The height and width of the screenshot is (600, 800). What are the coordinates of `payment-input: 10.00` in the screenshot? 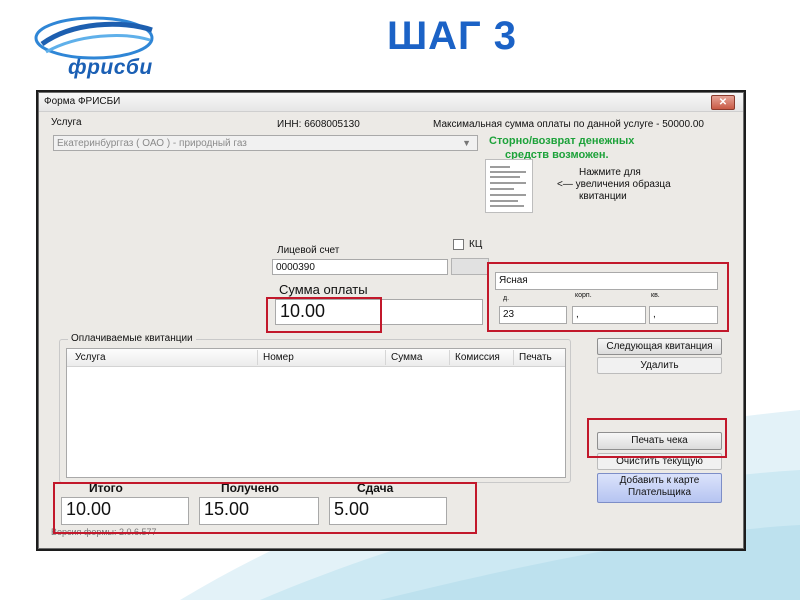 It's located at (379, 312).